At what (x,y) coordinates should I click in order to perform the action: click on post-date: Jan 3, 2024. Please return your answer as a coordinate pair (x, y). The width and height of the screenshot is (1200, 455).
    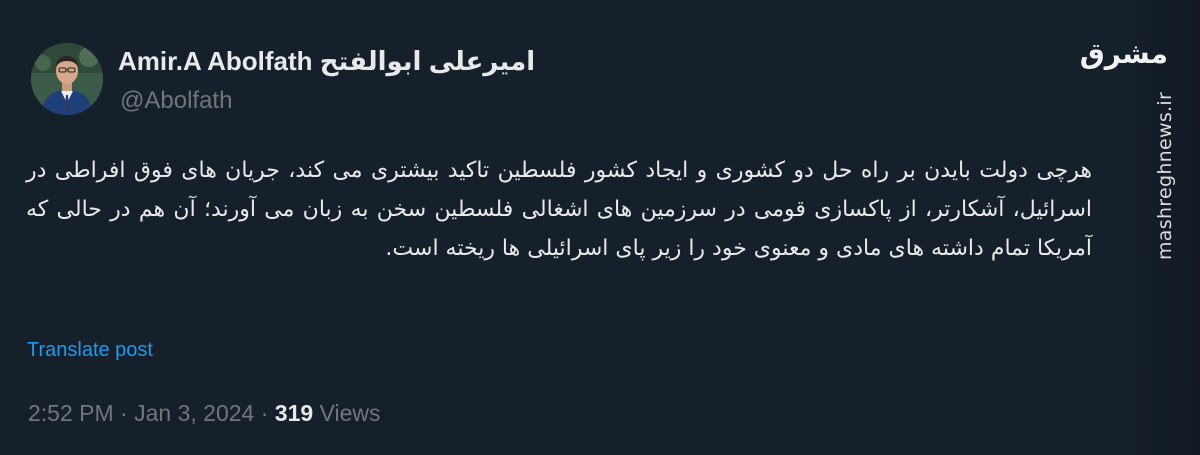
    Looking at the image, I should click on (194, 413).